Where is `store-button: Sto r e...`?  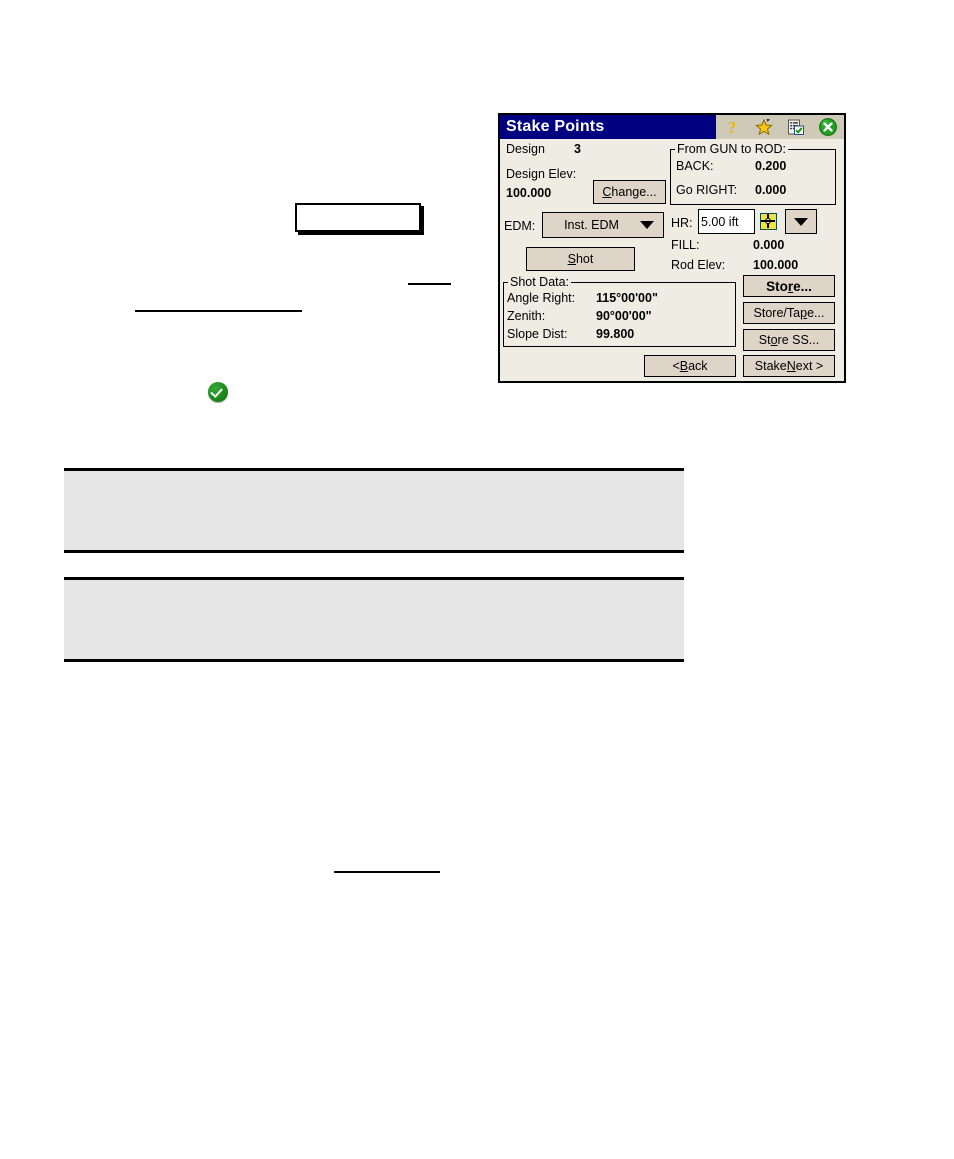
store-button: Sto r e... is located at coordinates (789, 286).